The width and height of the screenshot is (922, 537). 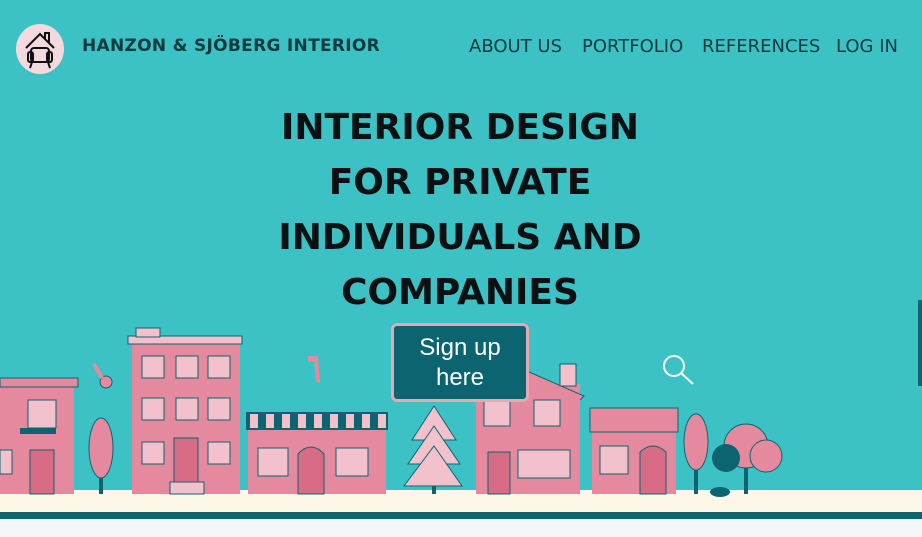 I want to click on key-icon, so click(x=102, y=376).